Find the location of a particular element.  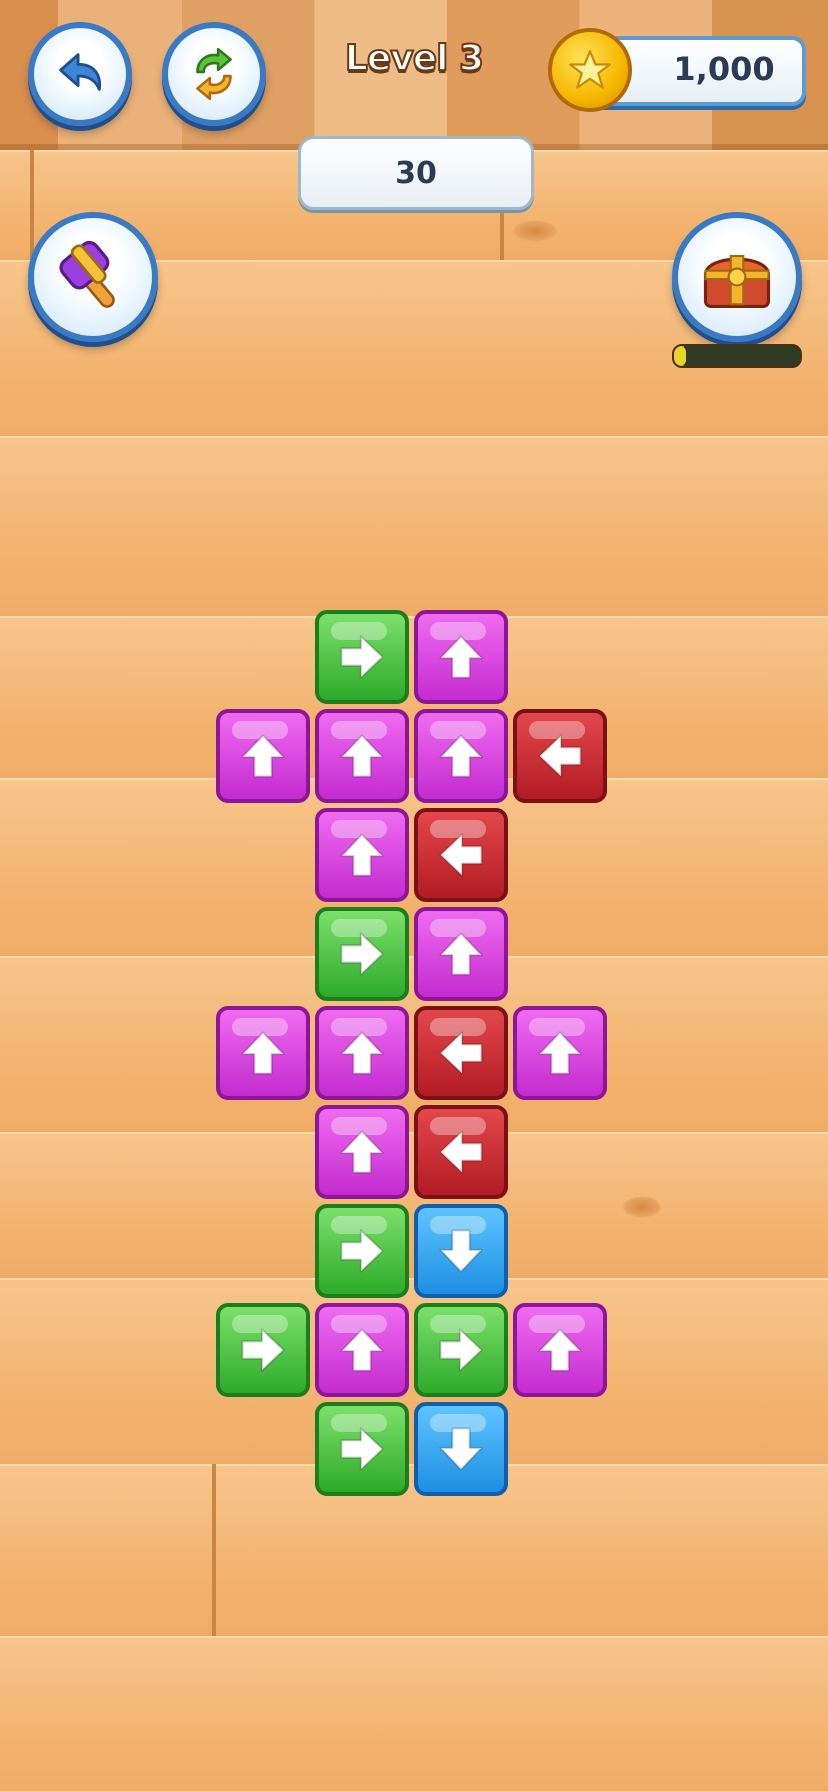

star-icon is located at coordinates (590, 69).